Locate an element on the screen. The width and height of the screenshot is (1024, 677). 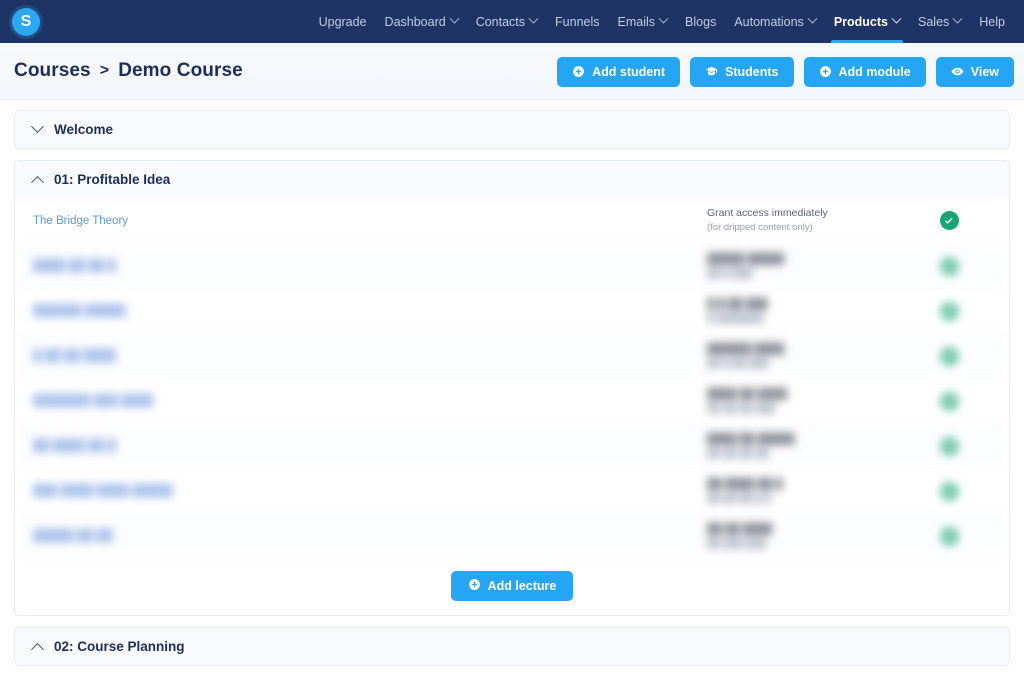
nav-item-label: Help is located at coordinates (992, 21).